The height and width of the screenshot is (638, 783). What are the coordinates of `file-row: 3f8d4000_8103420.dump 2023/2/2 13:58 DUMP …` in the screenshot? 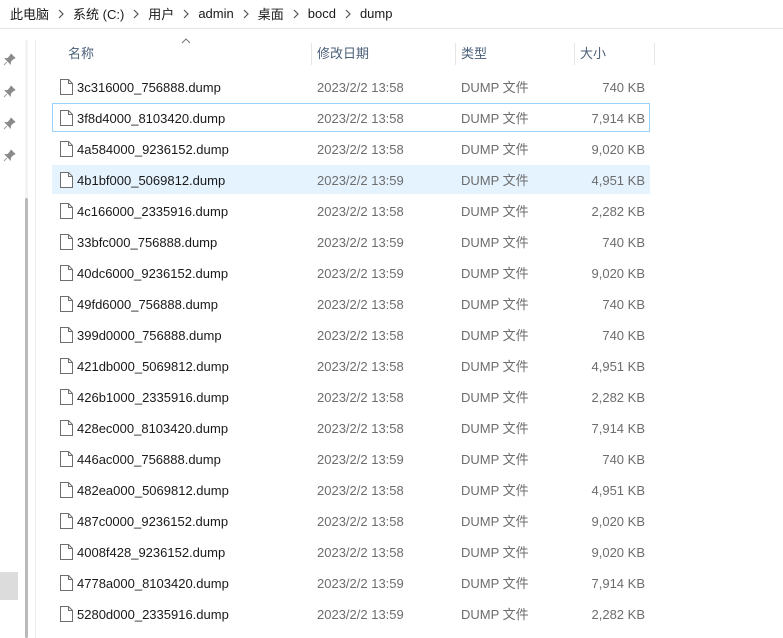 It's located at (351, 117).